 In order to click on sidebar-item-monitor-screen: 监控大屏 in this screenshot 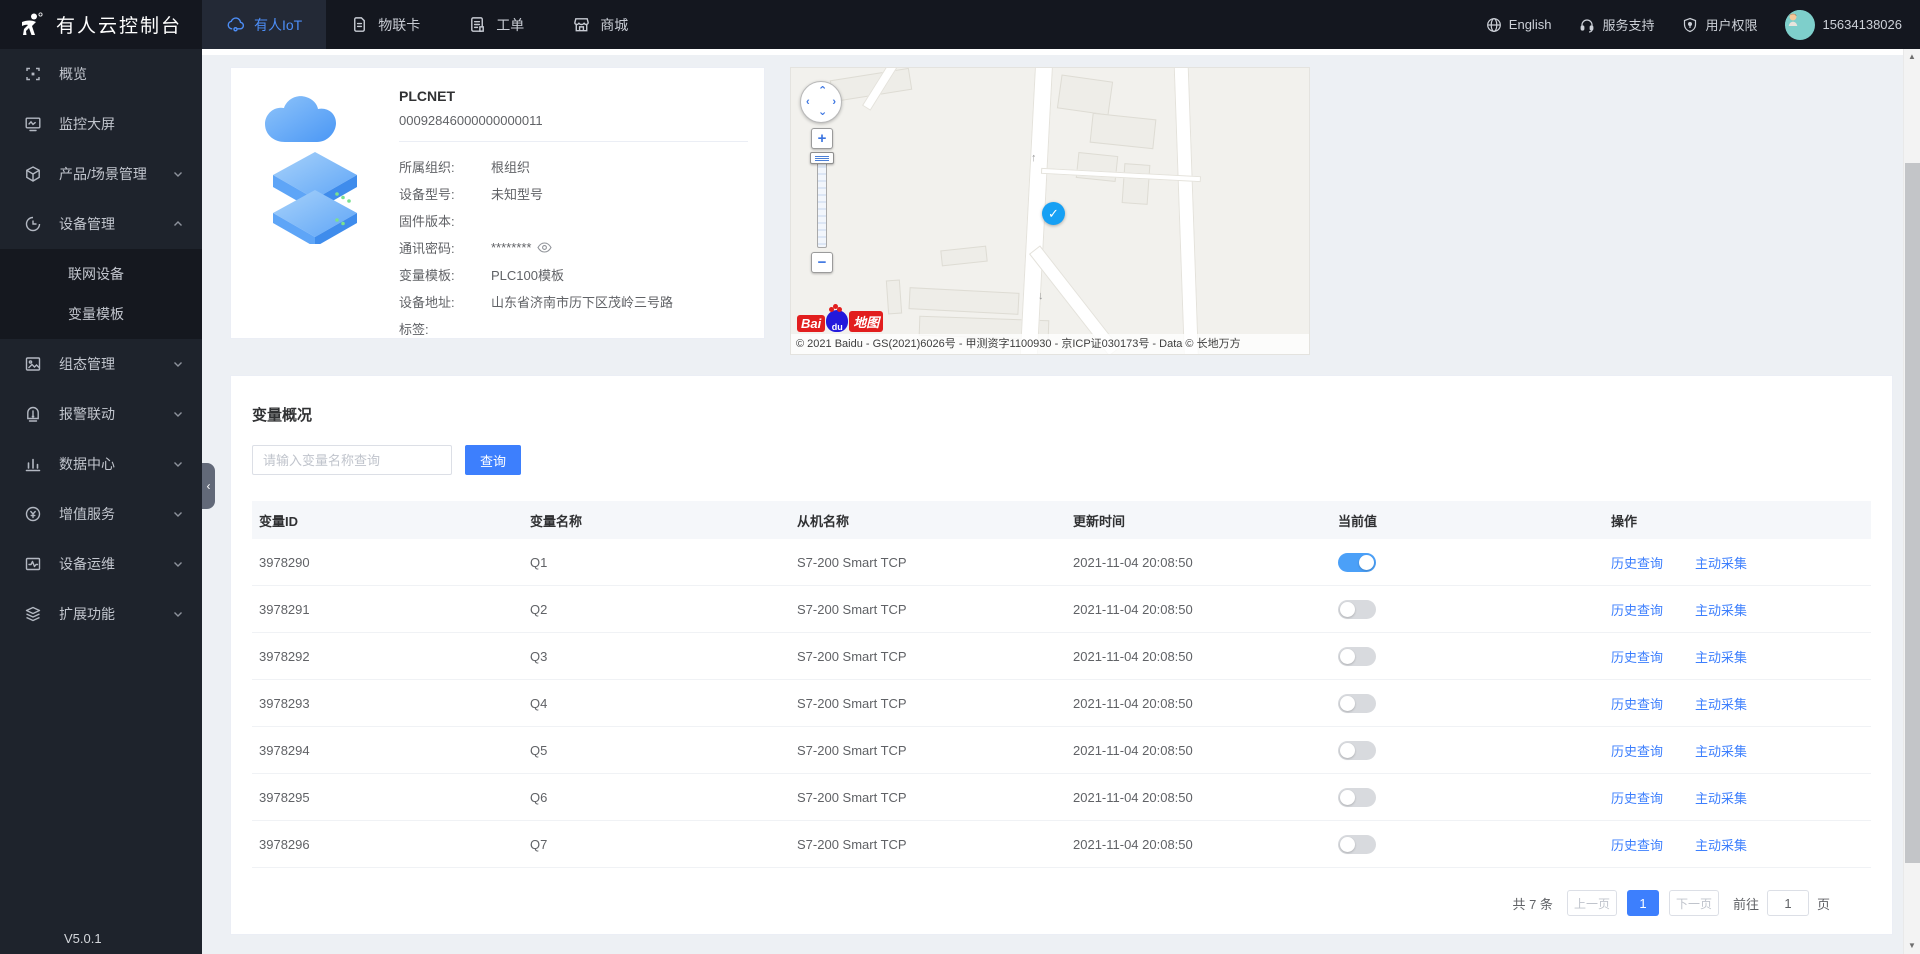, I will do `click(101, 124)`.